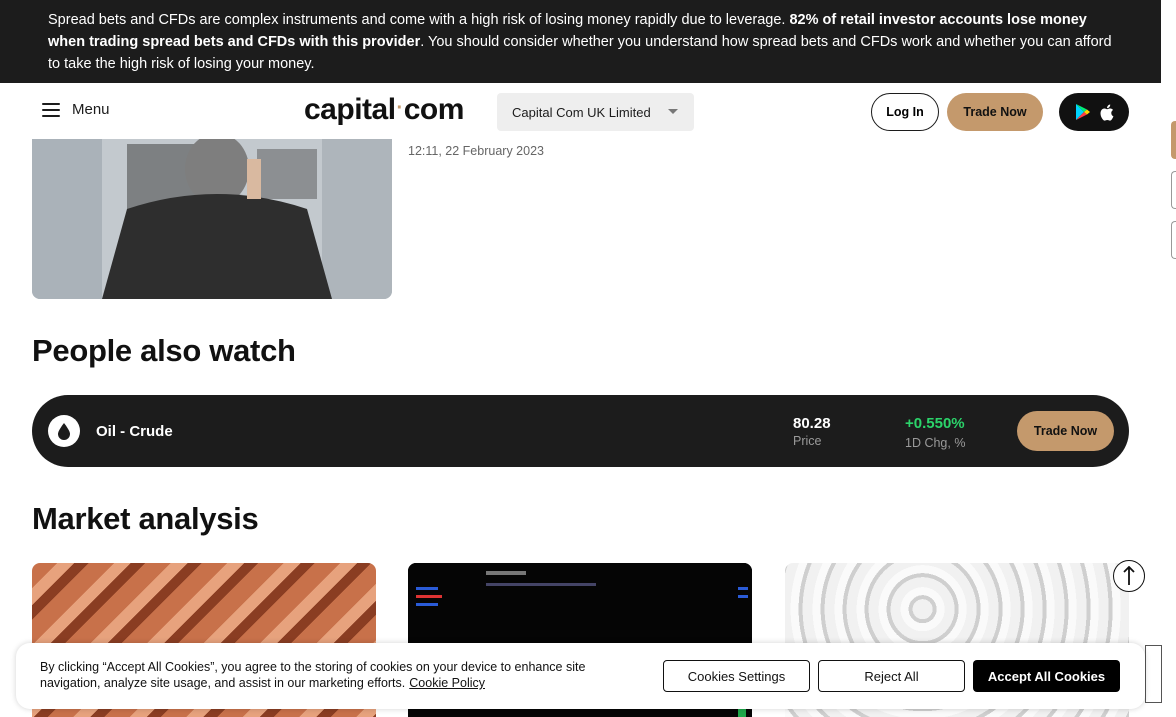 Image resolution: width=1176 pixels, height=717 pixels. What do you see at coordinates (935, 423) in the screenshot?
I see `instrument-change: +0.550%` at bounding box center [935, 423].